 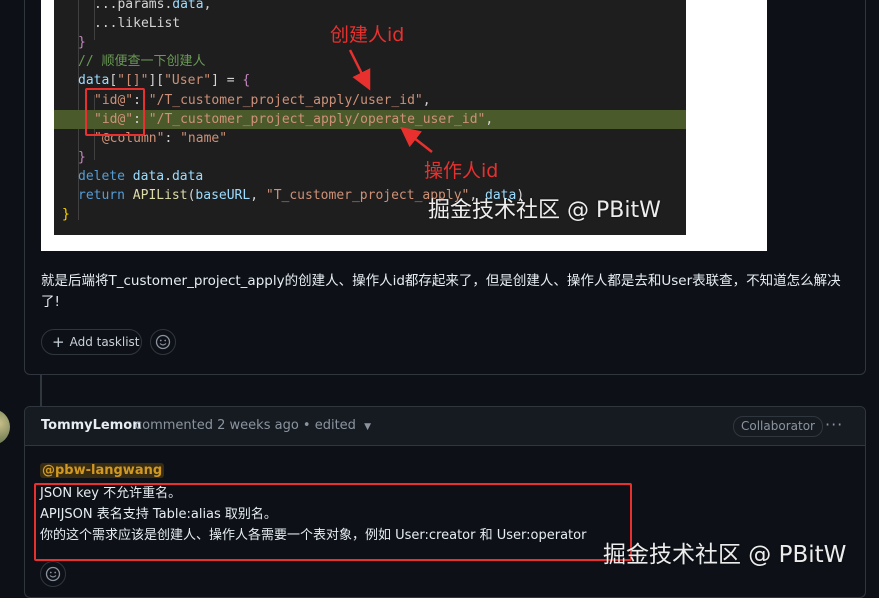 I want to click on code-token: return, so click(x=105, y=195).